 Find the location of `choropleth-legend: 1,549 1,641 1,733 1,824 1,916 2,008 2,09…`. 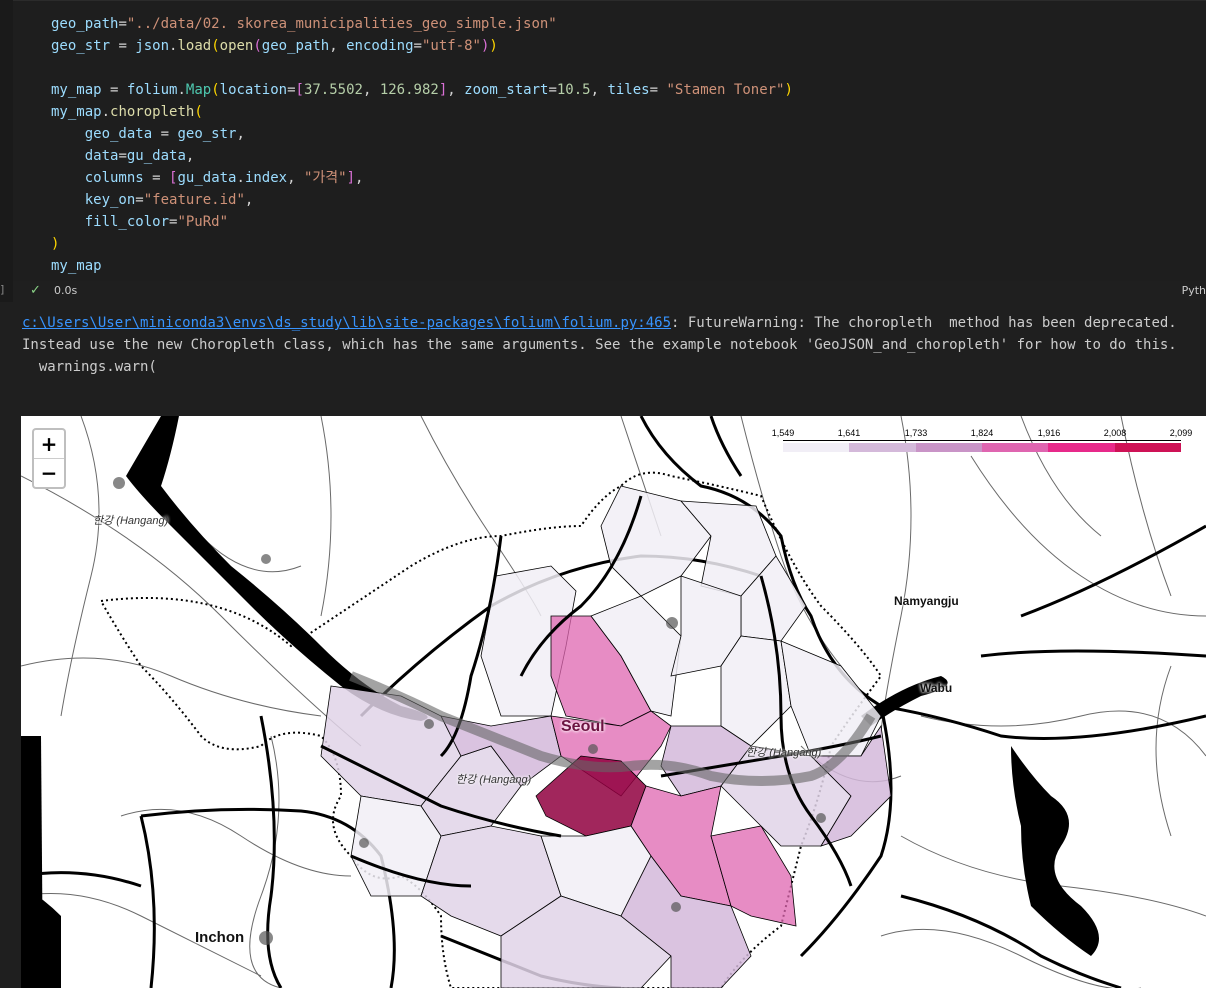

choropleth-legend: 1,549 1,641 1,733 1,824 1,916 2,008 2,09… is located at coordinates (982, 448).